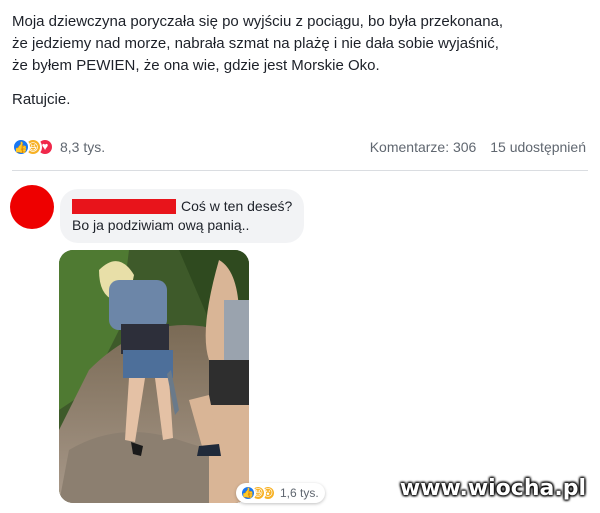 This screenshot has width=600, height=513. Describe the element at coordinates (58, 147) in the screenshot. I see `reactions-summary: 👍 😆 ♥ 8,3 tys.` at that location.